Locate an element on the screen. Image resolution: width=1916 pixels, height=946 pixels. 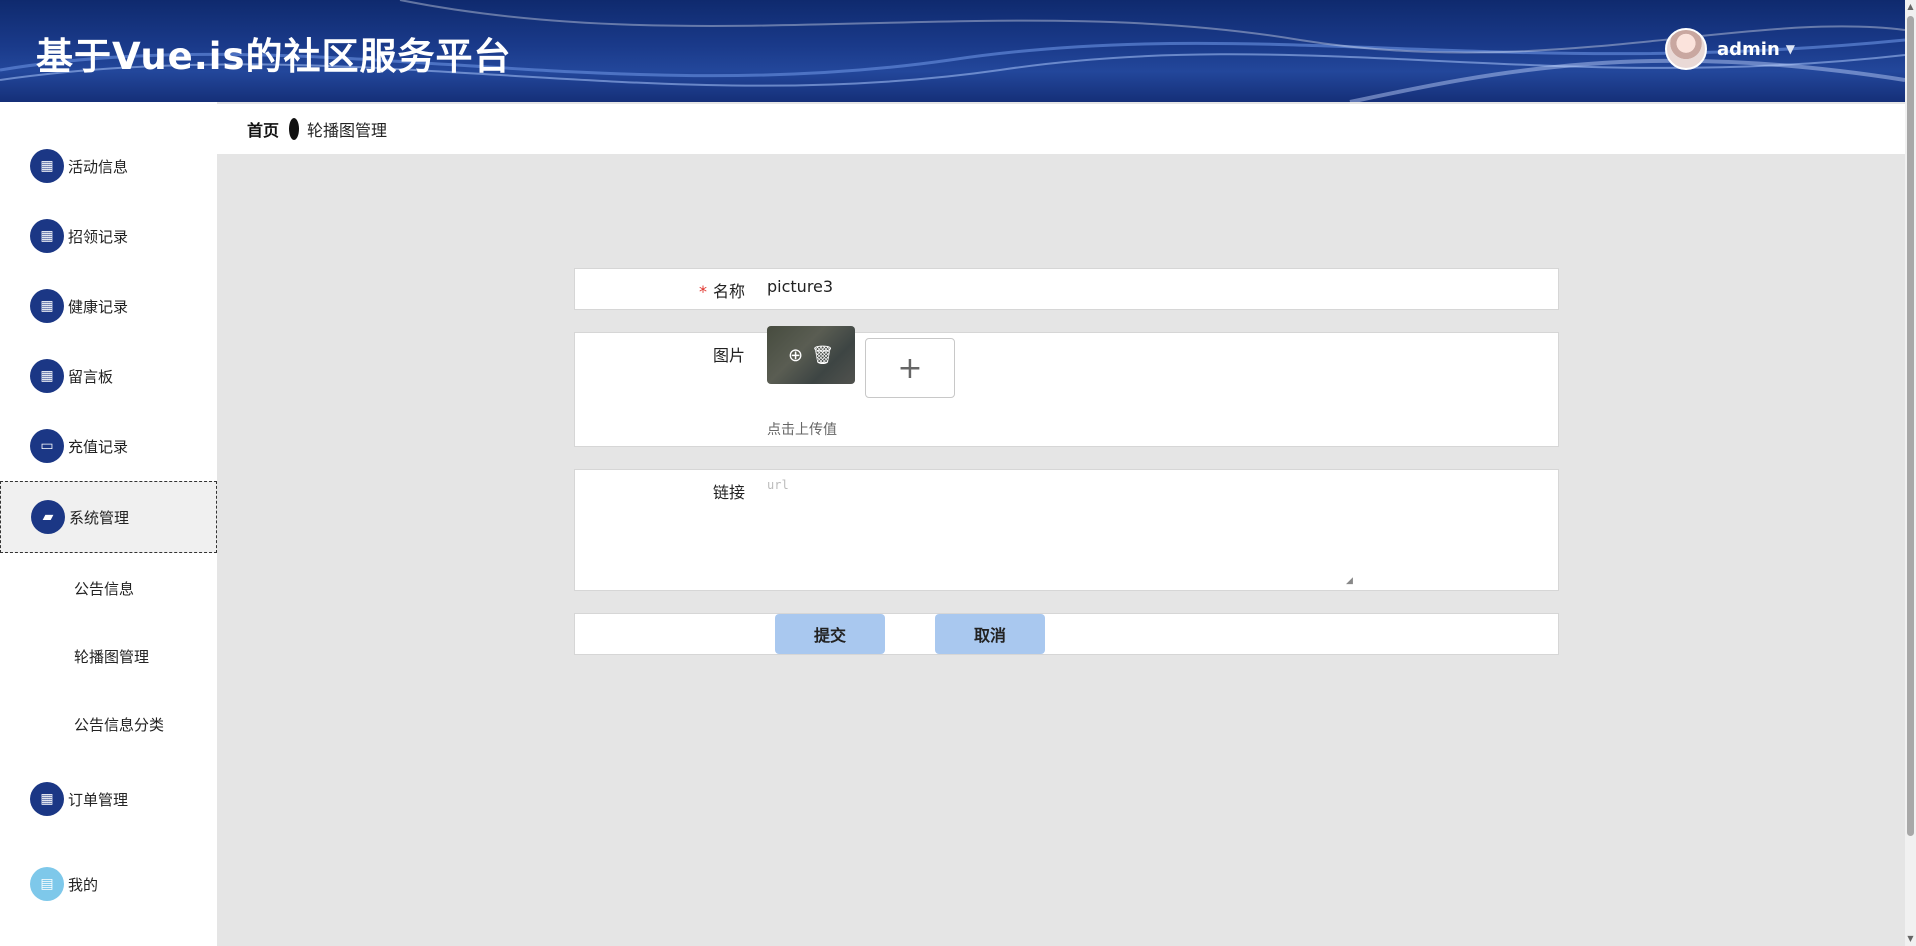
submit-button: 提交 is located at coordinates (830, 634).